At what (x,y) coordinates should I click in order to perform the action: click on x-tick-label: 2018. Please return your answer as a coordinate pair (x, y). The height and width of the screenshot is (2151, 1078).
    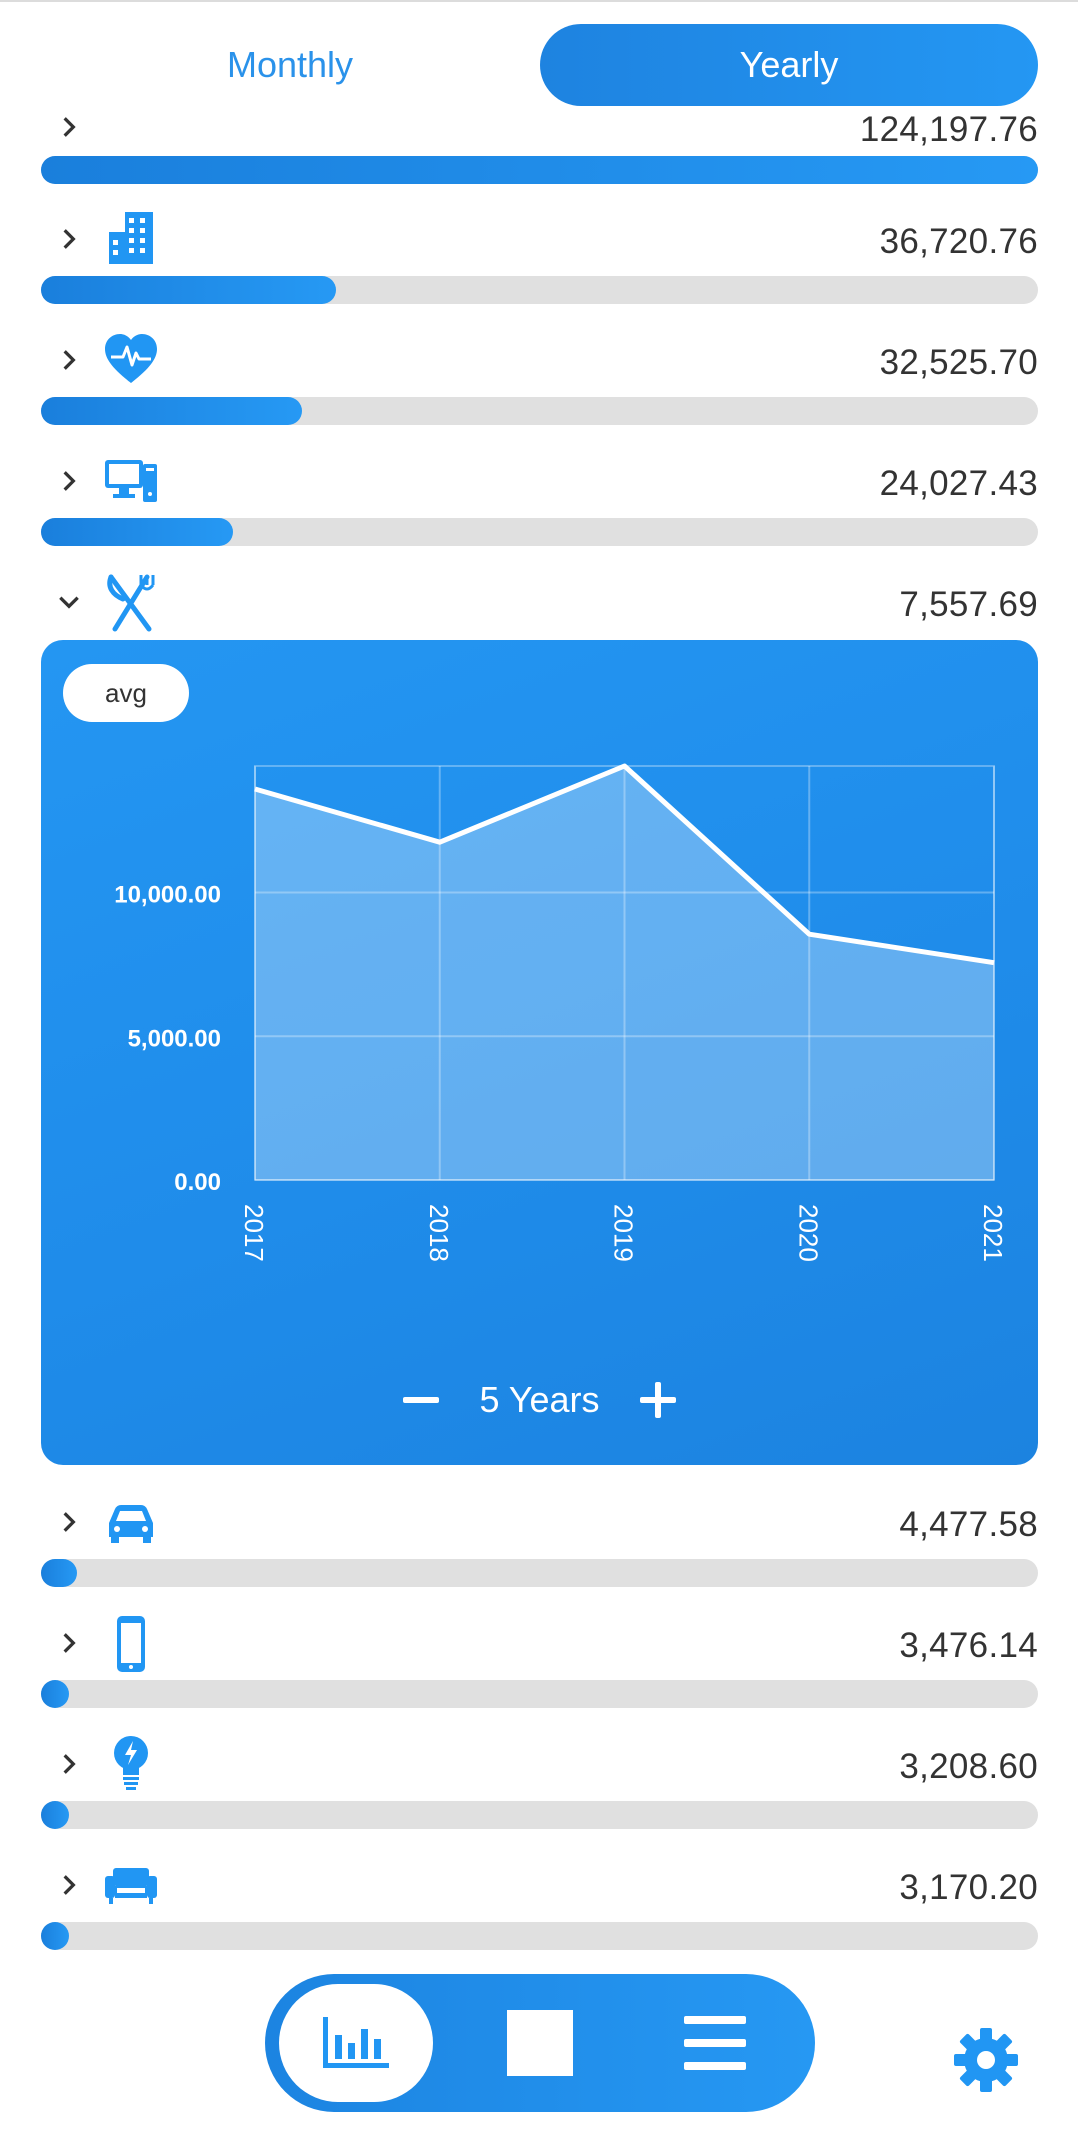
    Looking at the image, I should click on (439, 1233).